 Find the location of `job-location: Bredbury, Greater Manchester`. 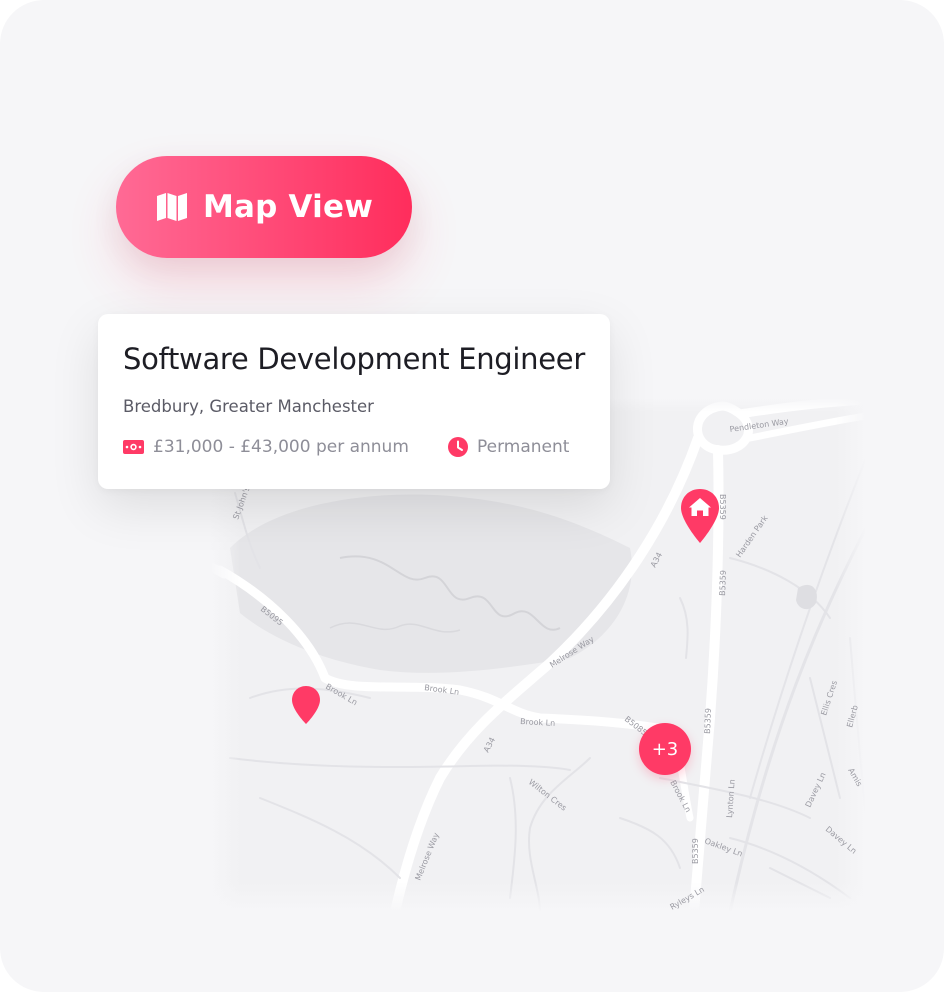

job-location: Bredbury, Greater Manchester is located at coordinates (248, 406).